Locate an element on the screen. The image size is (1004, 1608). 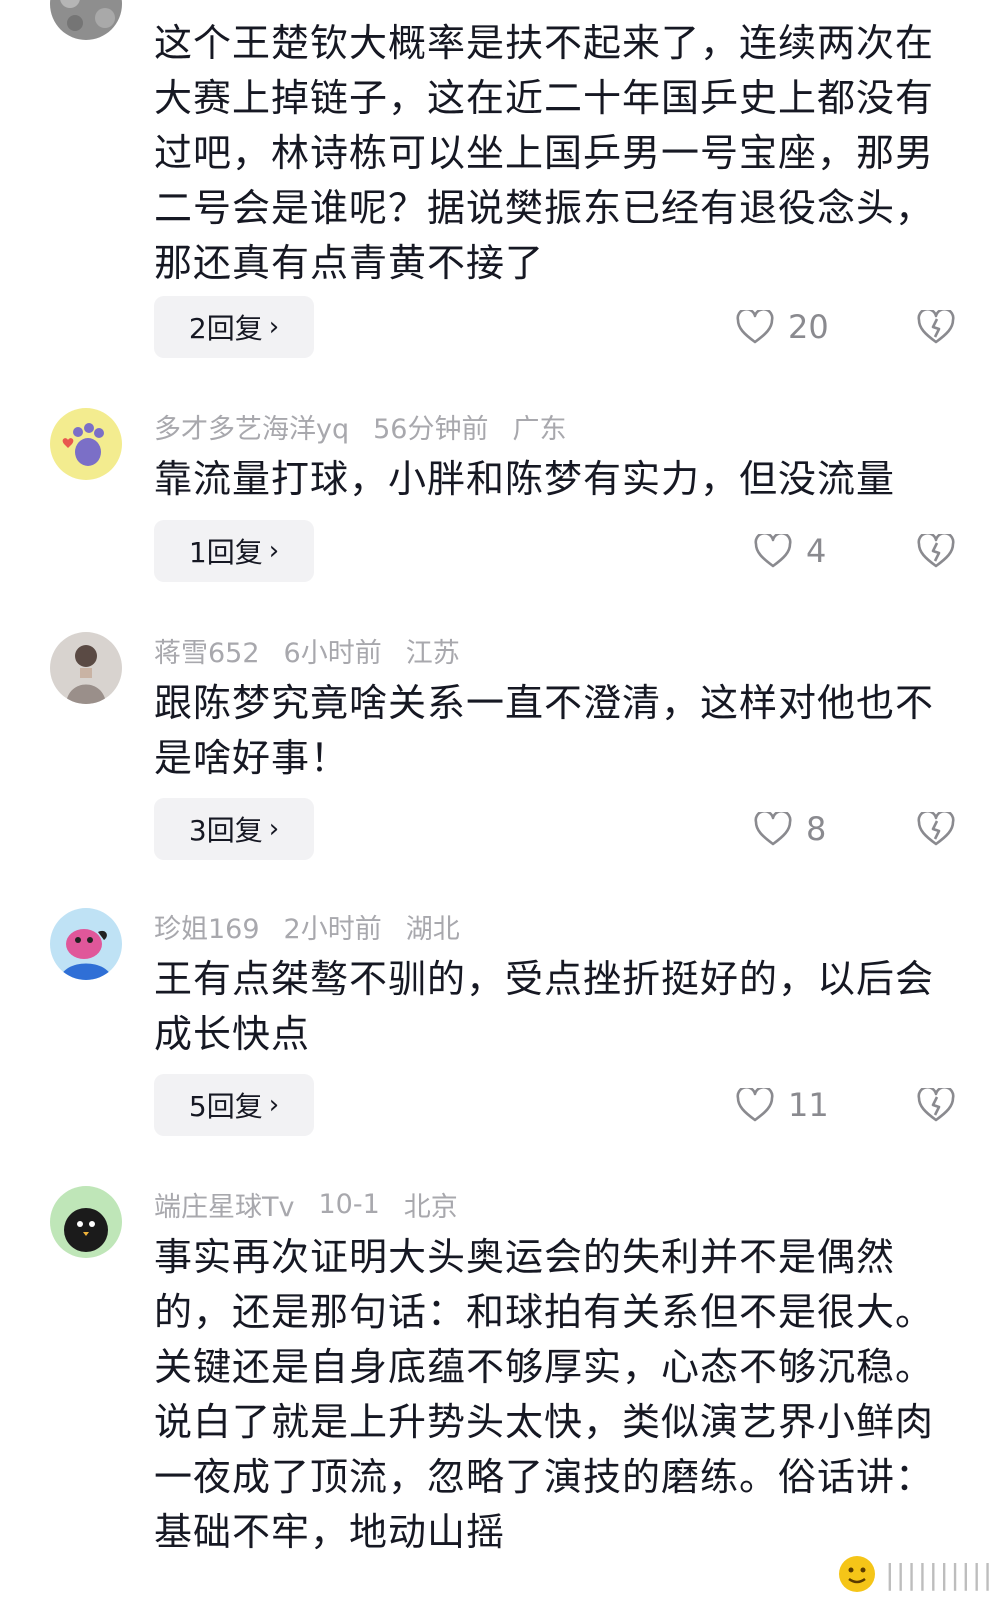
comment-meta: 蒋雪652 6小时前 江苏 is located at coordinates (307, 650).